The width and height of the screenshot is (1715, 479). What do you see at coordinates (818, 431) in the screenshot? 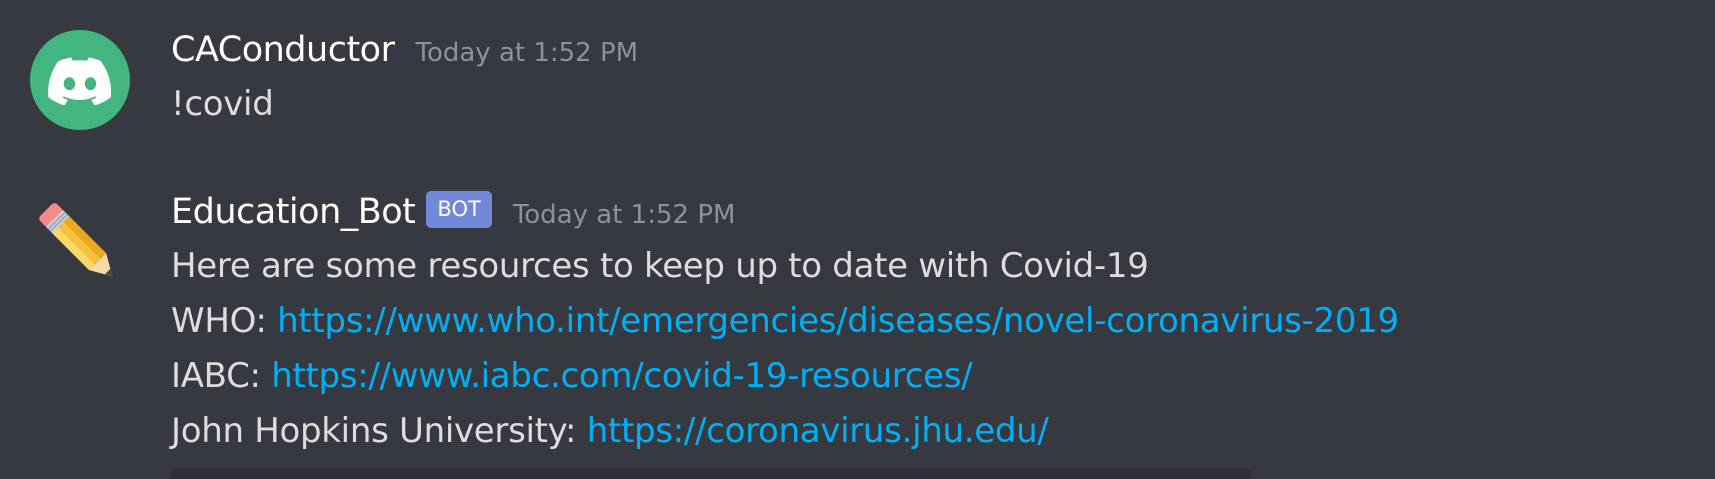
I see `jhu-link: https://coronavirus.jhu.edu/` at bounding box center [818, 431].